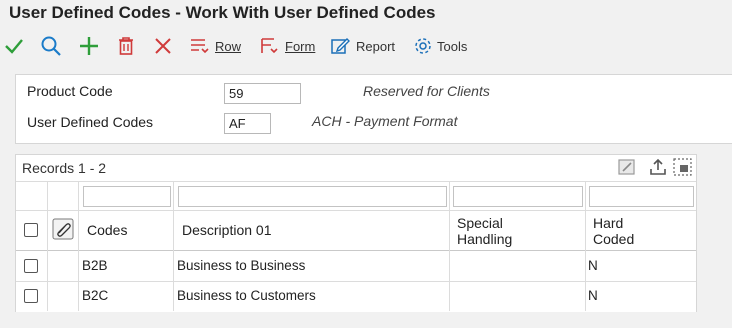 The image size is (732, 328). I want to click on qbe-codes-input, so click(127, 196).